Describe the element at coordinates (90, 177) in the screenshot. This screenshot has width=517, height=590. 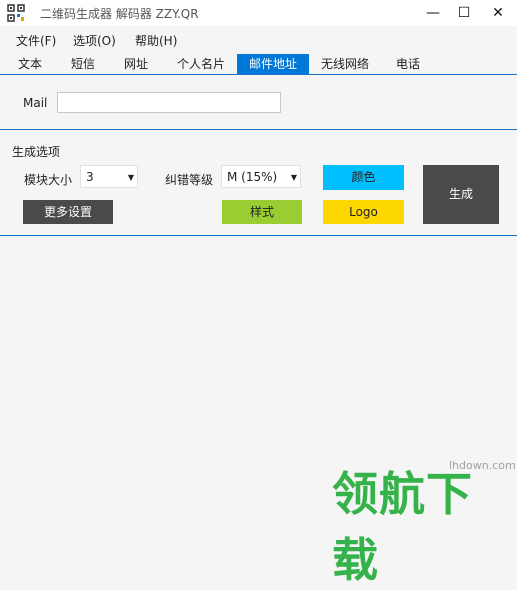
I see `module-size-value: 3` at that location.